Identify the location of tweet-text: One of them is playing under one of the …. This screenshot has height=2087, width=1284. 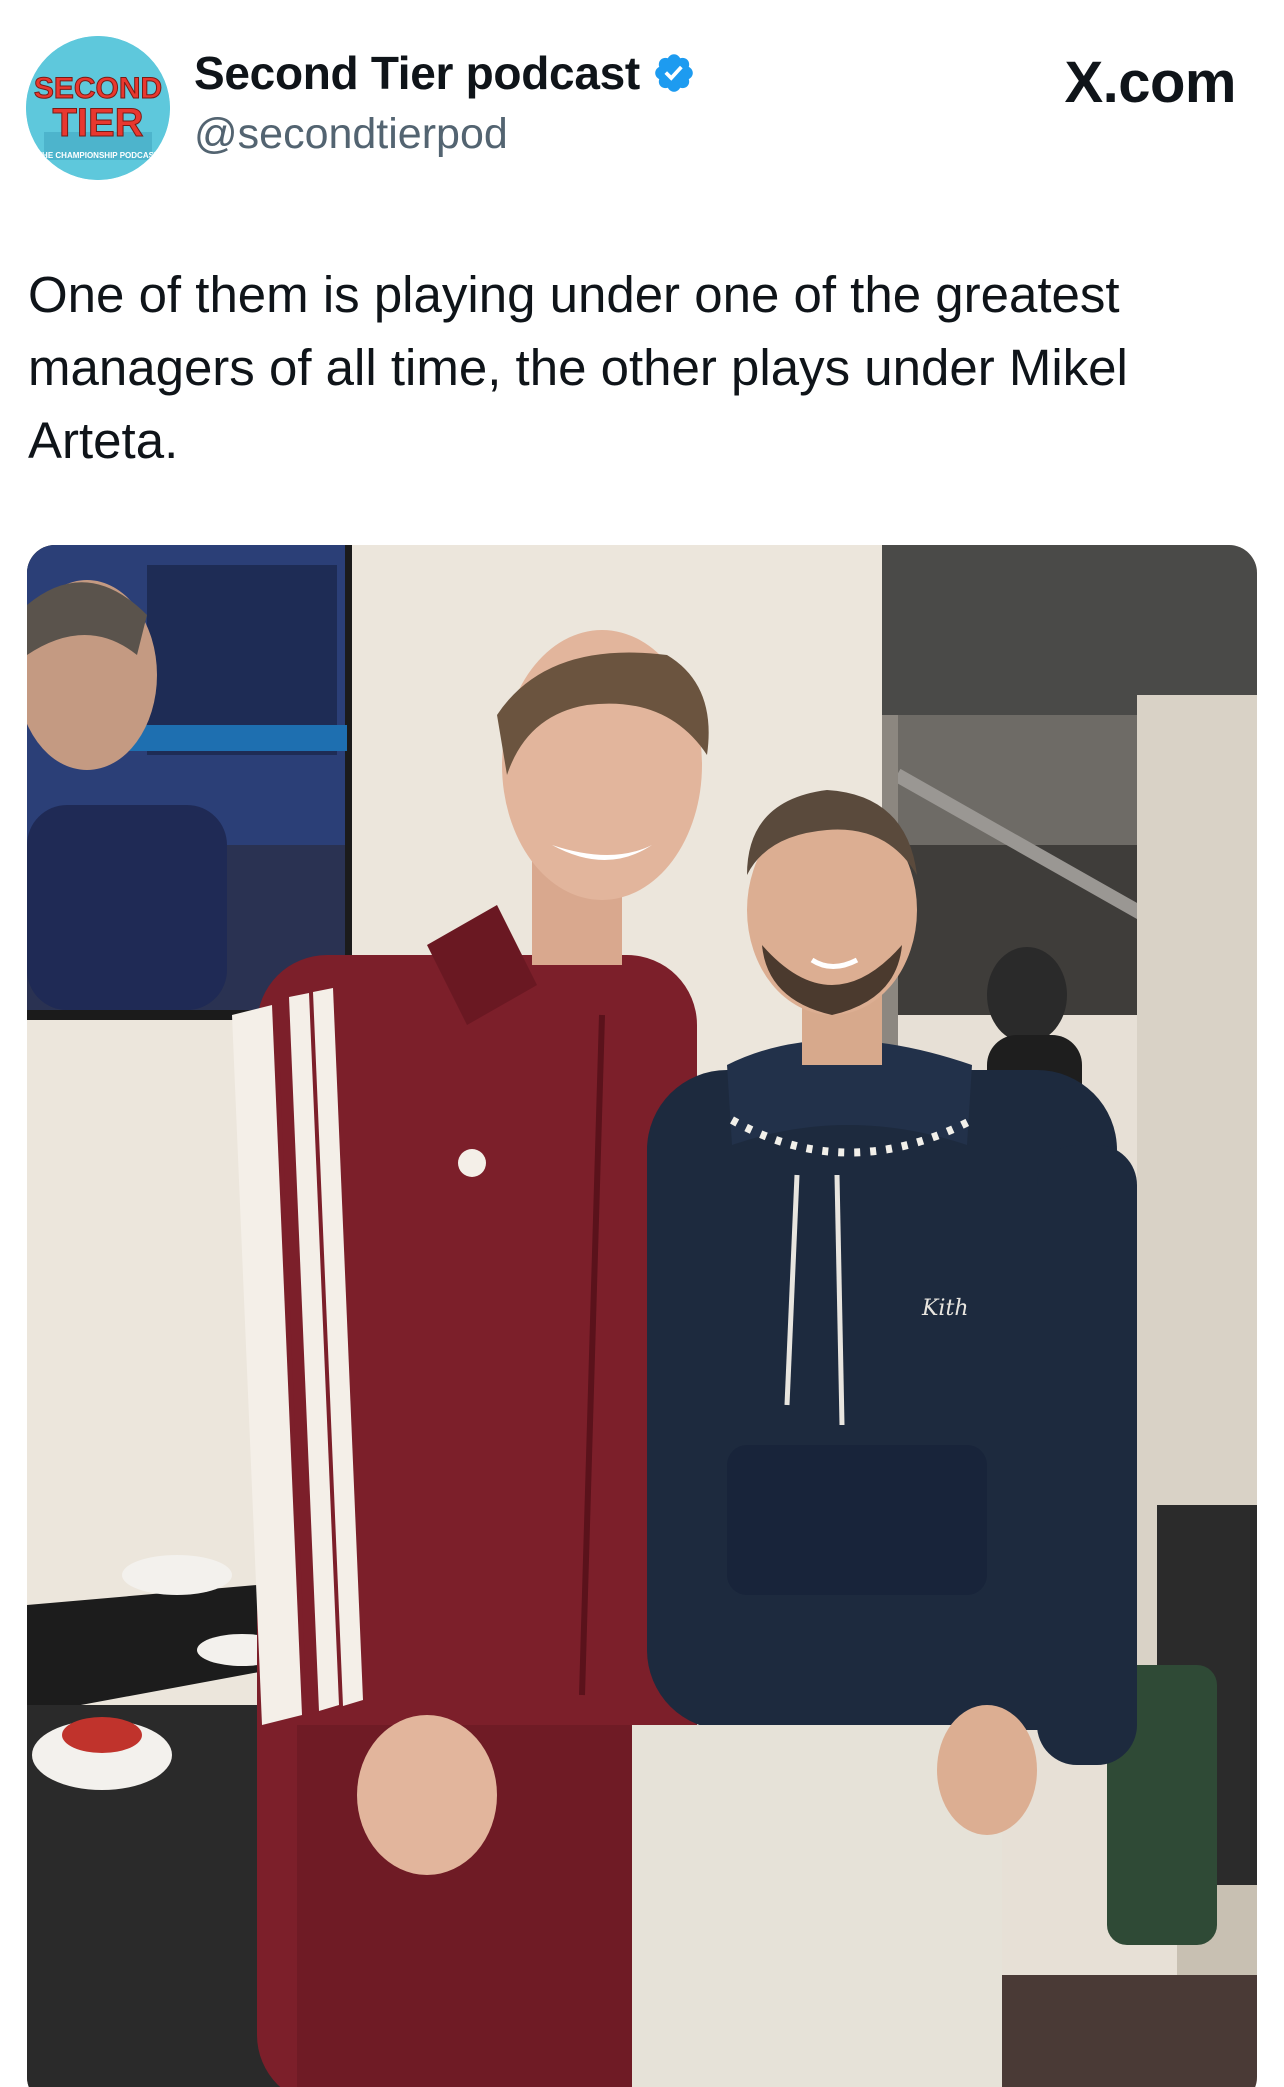
(578, 367).